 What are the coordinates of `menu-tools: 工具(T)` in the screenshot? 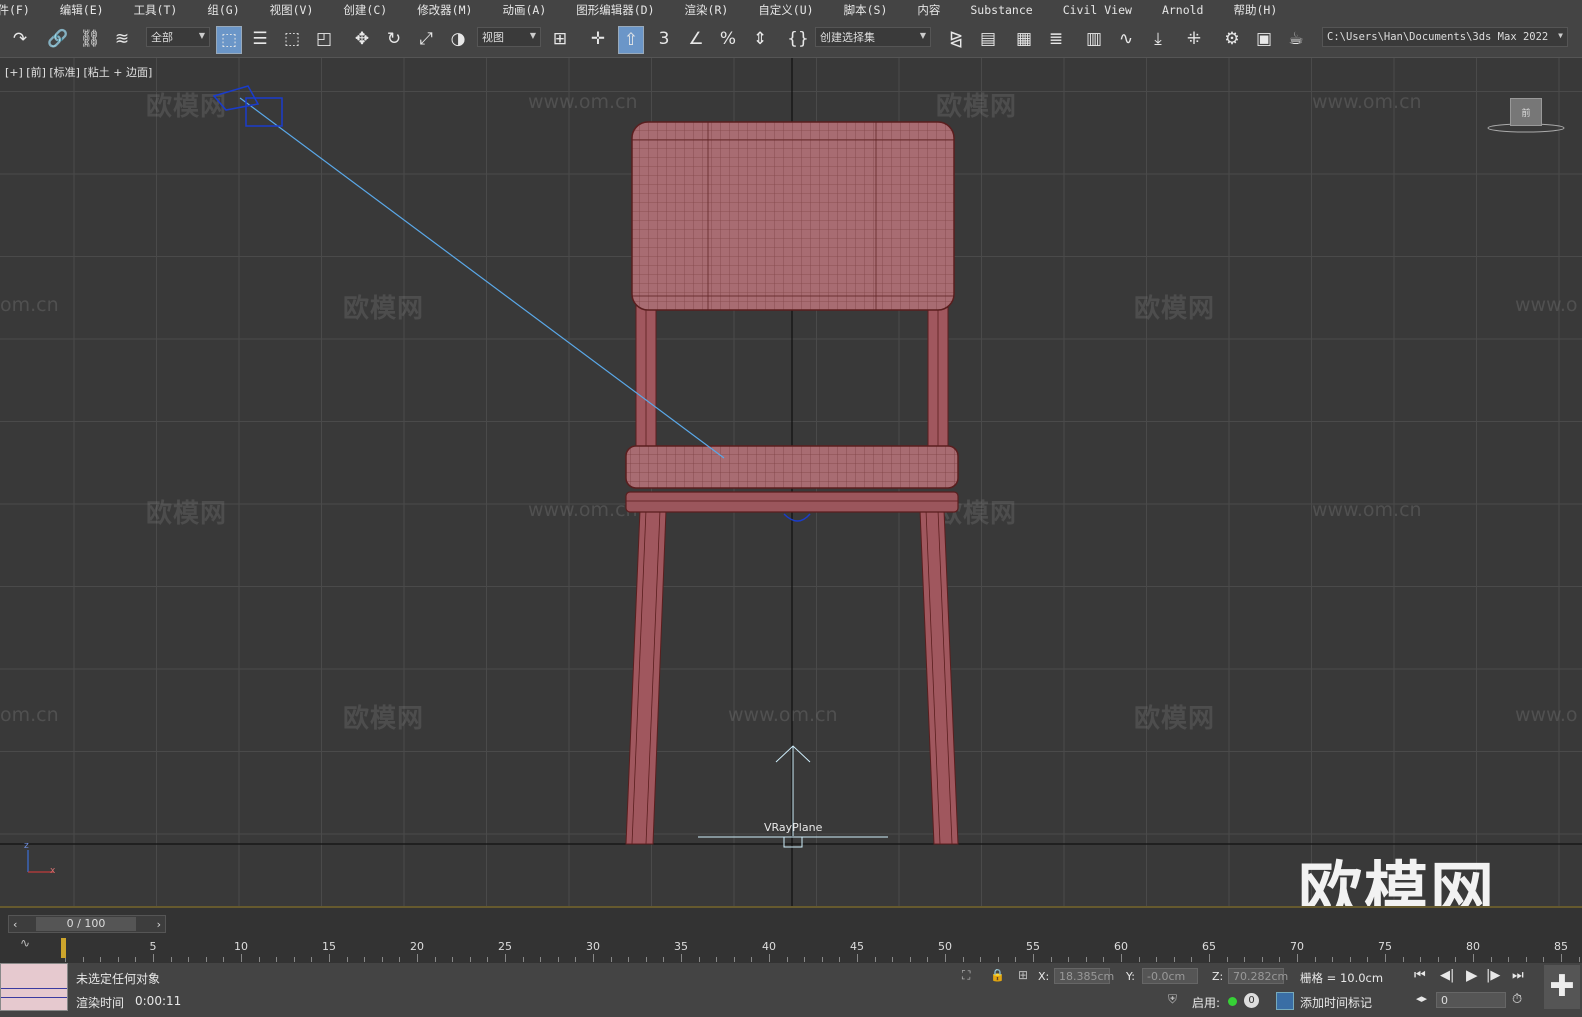 It's located at (156, 10).